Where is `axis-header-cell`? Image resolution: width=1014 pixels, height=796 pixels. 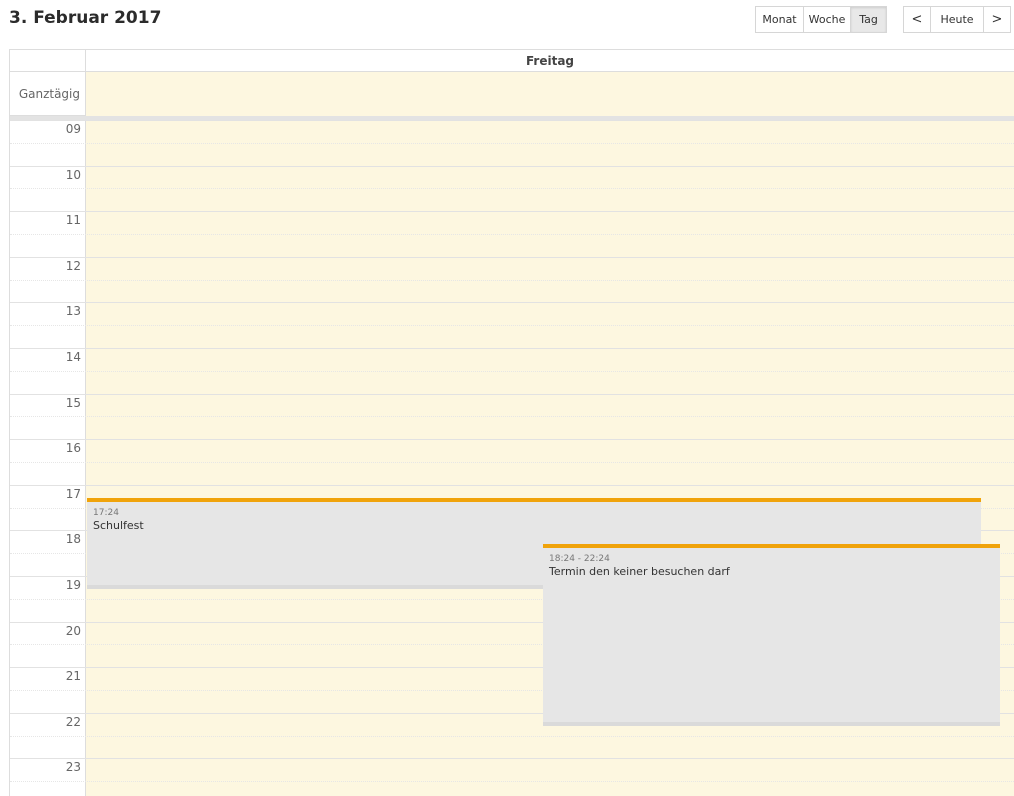 axis-header-cell is located at coordinates (48, 61).